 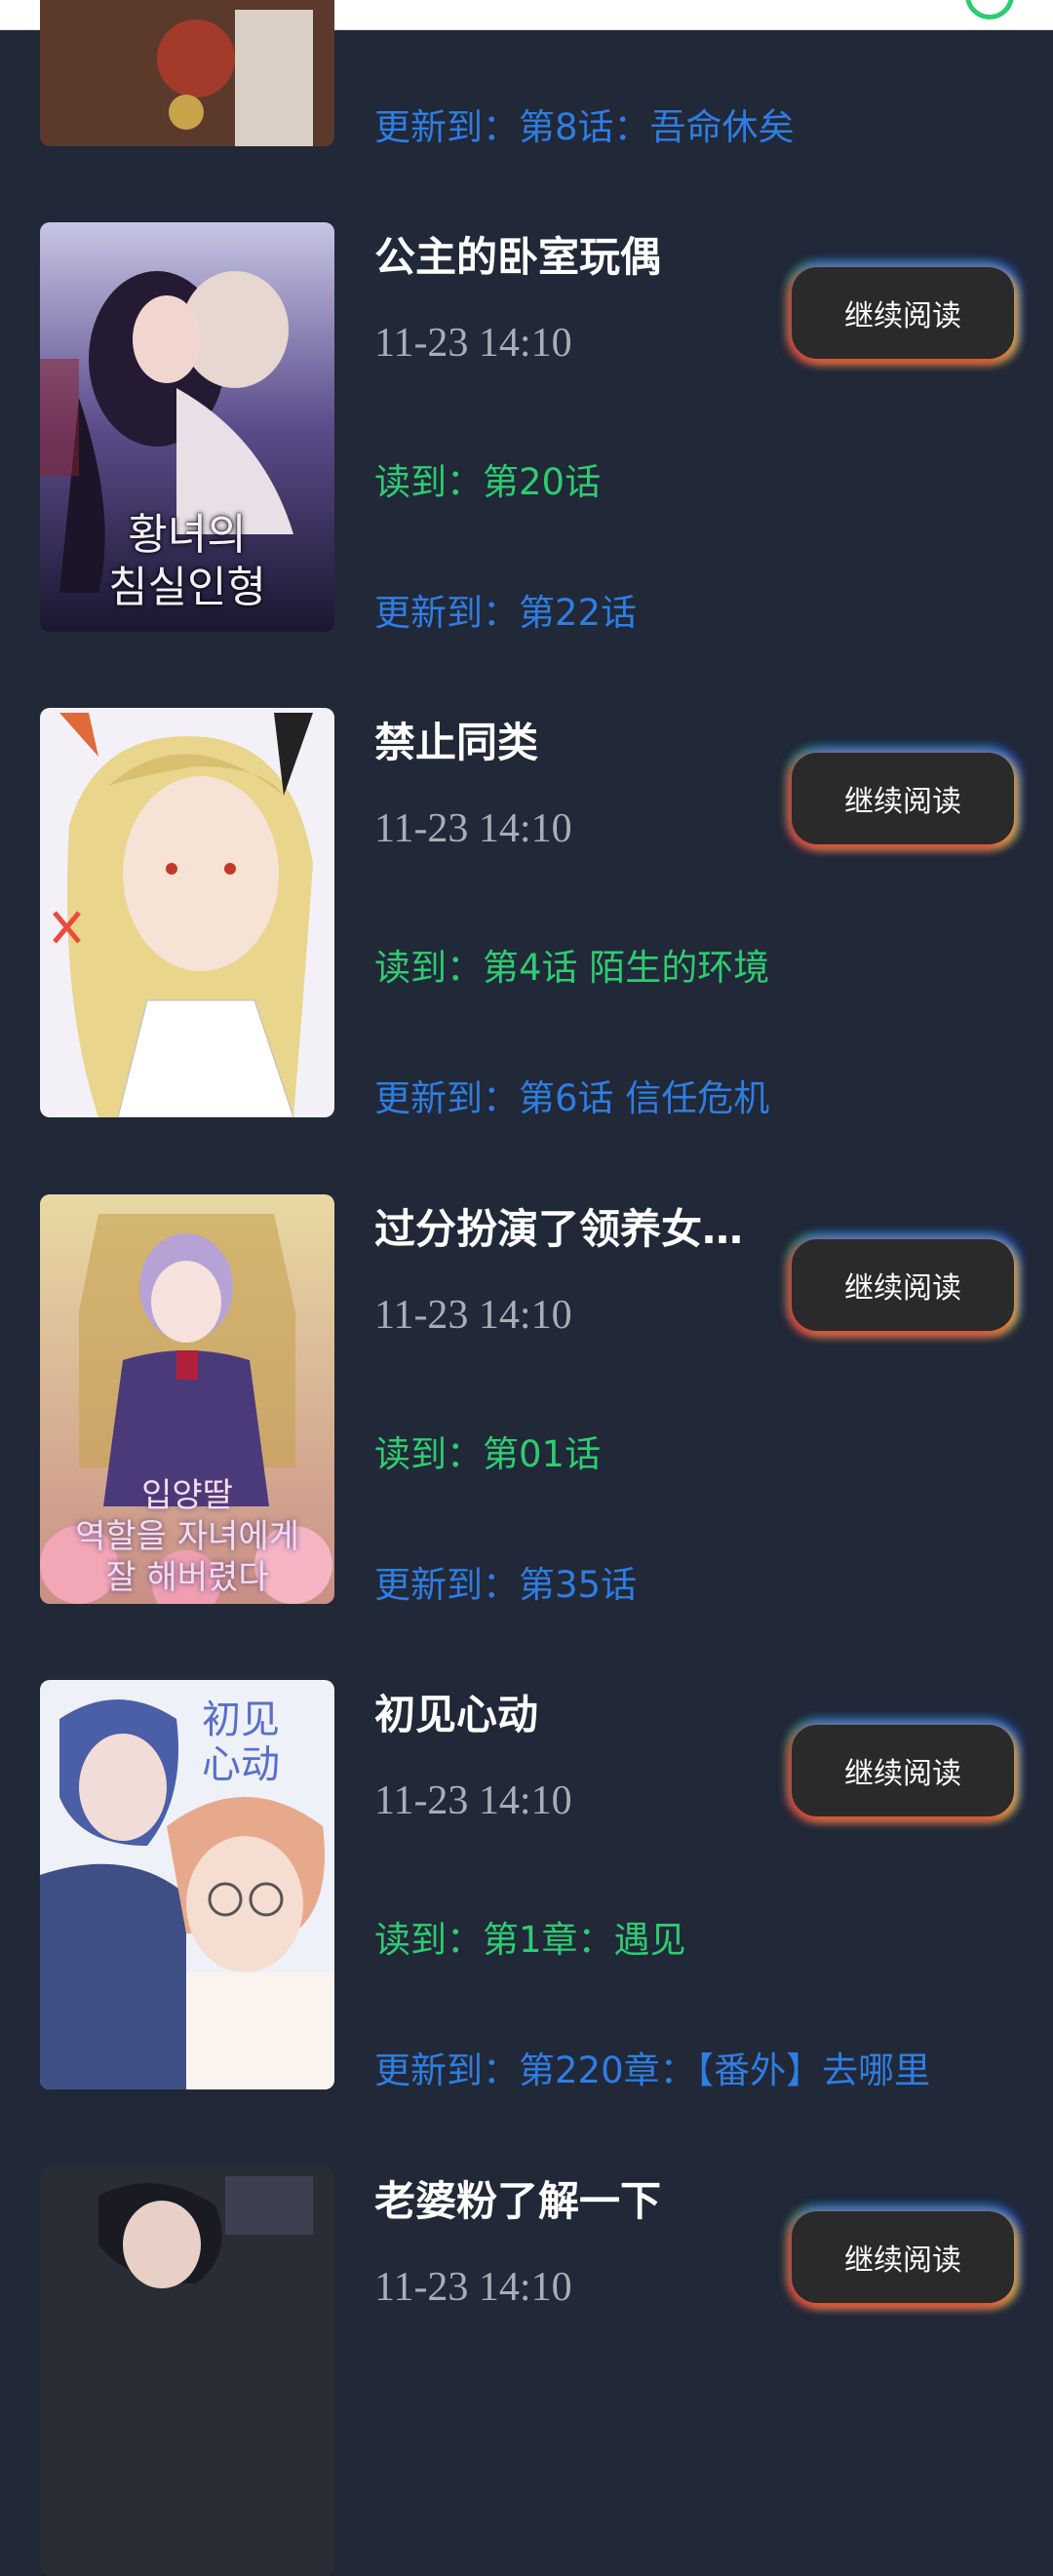 I want to click on comic-title: 公主的卧室玩偶, so click(x=517, y=254).